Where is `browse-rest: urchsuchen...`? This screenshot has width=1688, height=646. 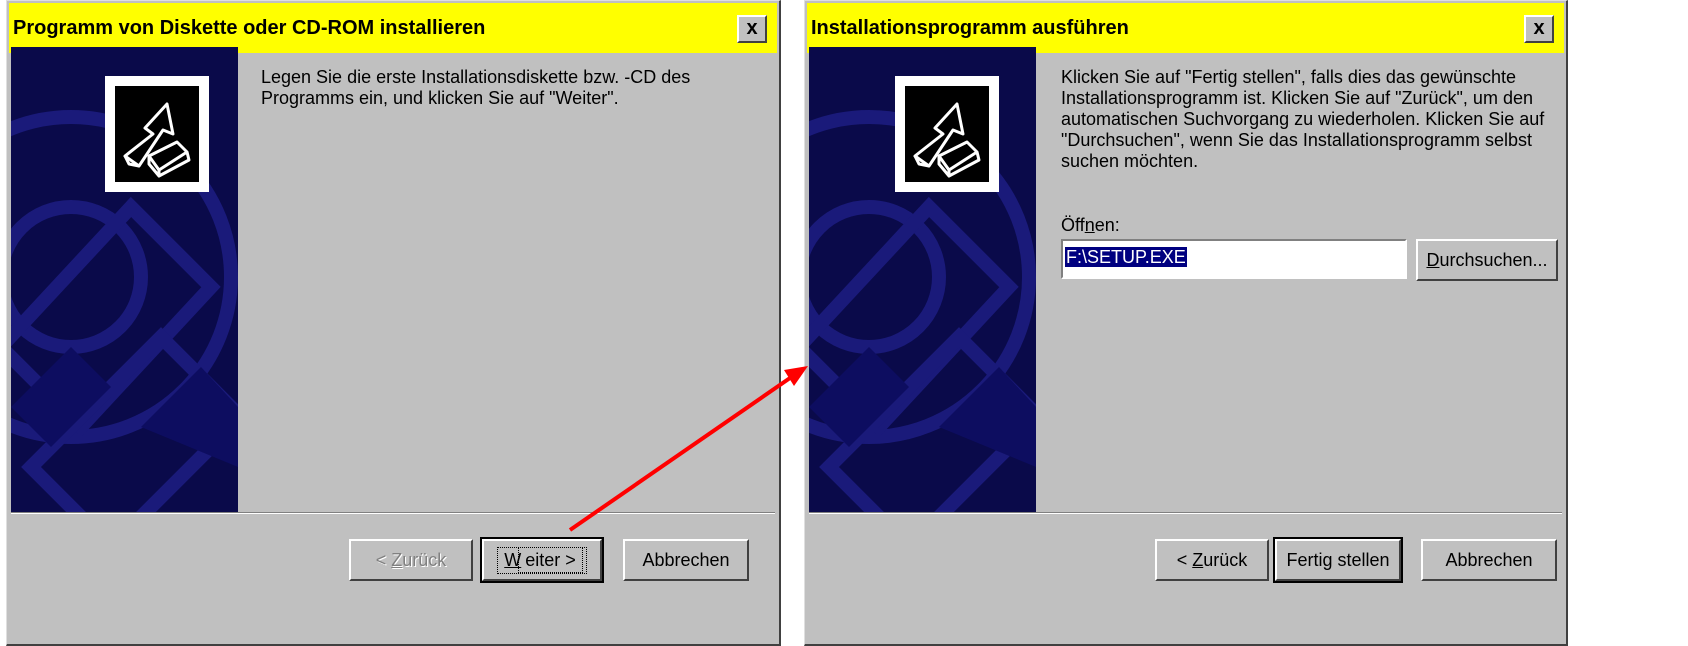
browse-rest: urchsuchen... is located at coordinates (1493, 259).